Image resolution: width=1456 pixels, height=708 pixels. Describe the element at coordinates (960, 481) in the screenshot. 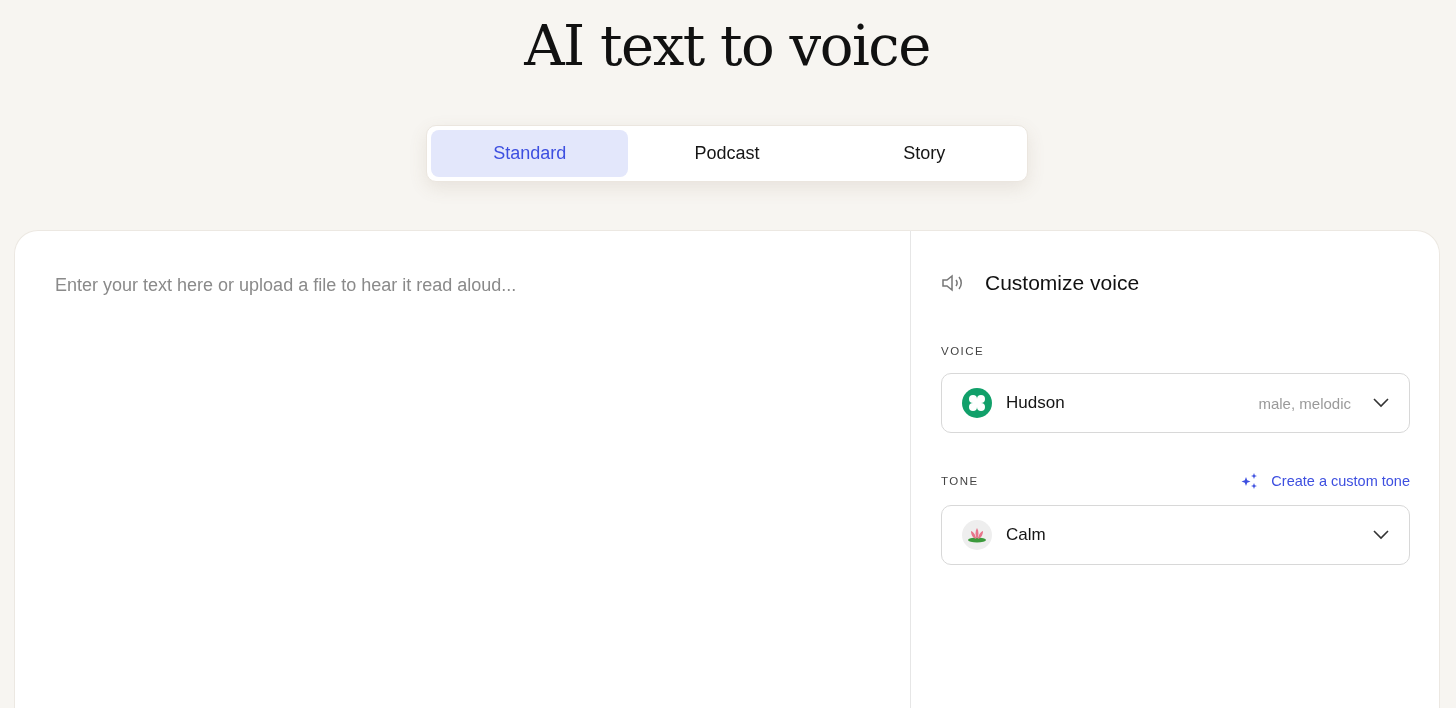

I see `tone-label: TONE` at that location.